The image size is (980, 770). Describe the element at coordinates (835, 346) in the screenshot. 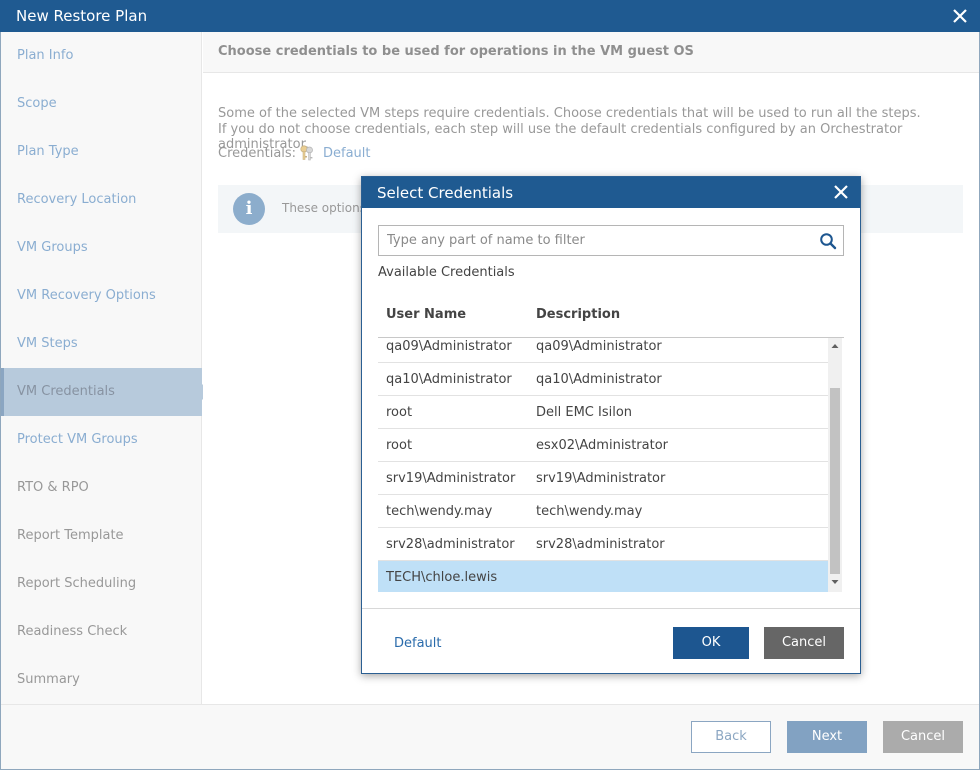

I see `scroll-up-arrow-icon` at that location.